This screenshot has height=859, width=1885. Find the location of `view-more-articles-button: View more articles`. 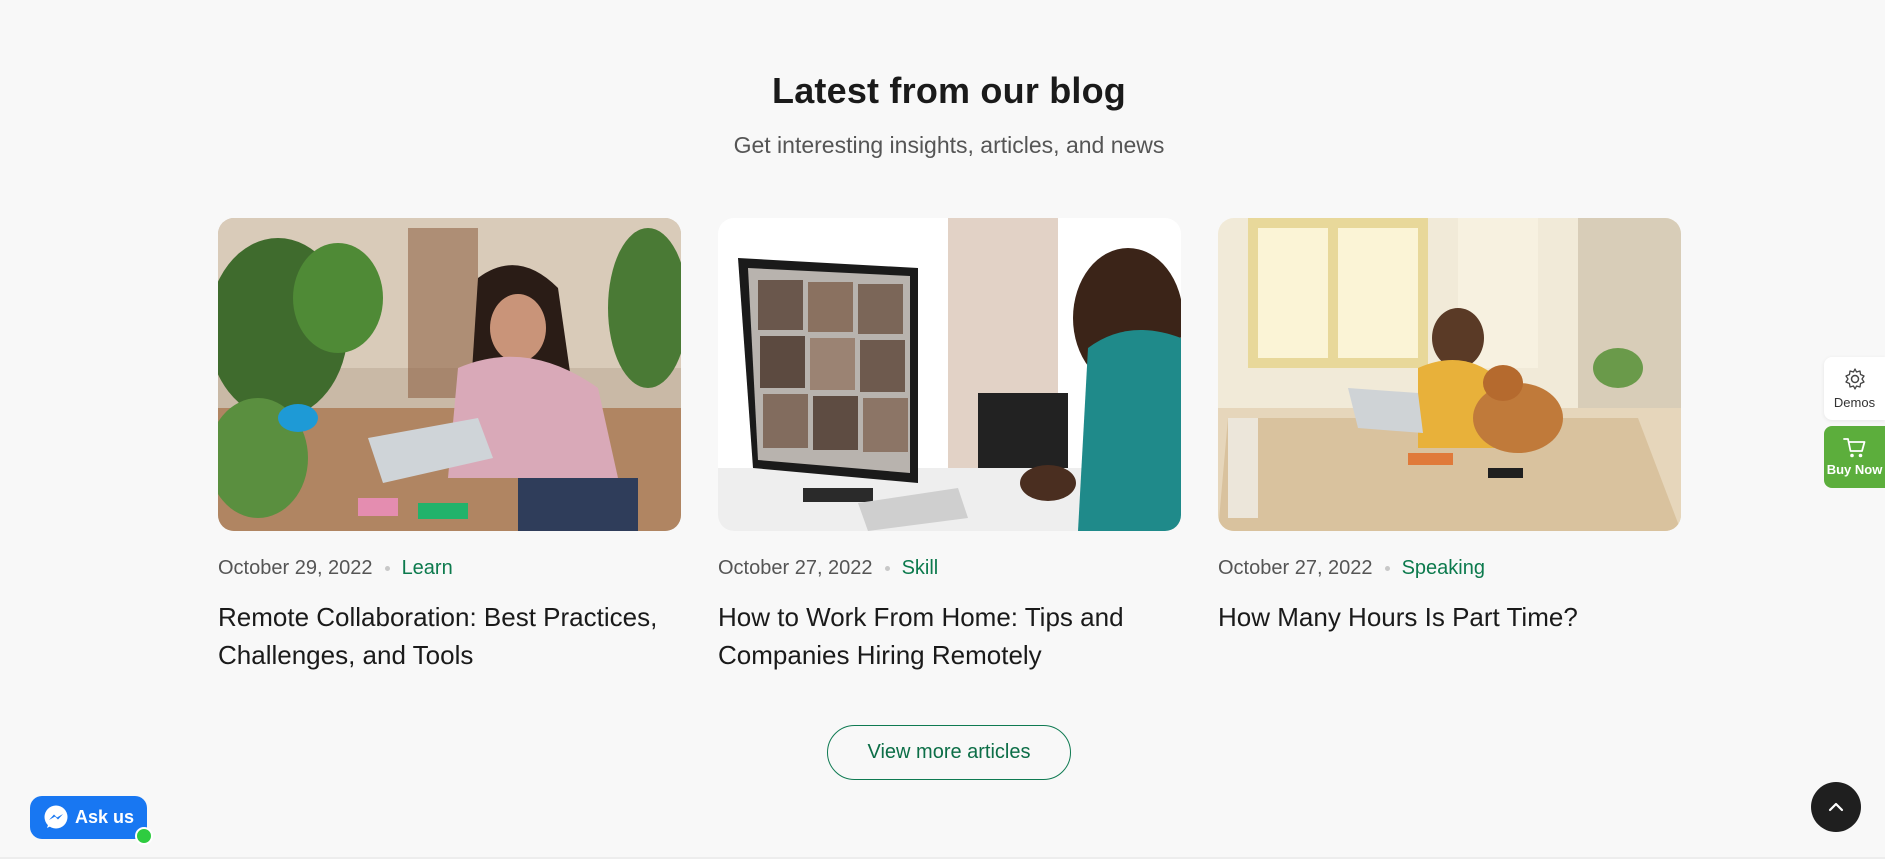

view-more-articles-button: View more articles is located at coordinates (949, 752).